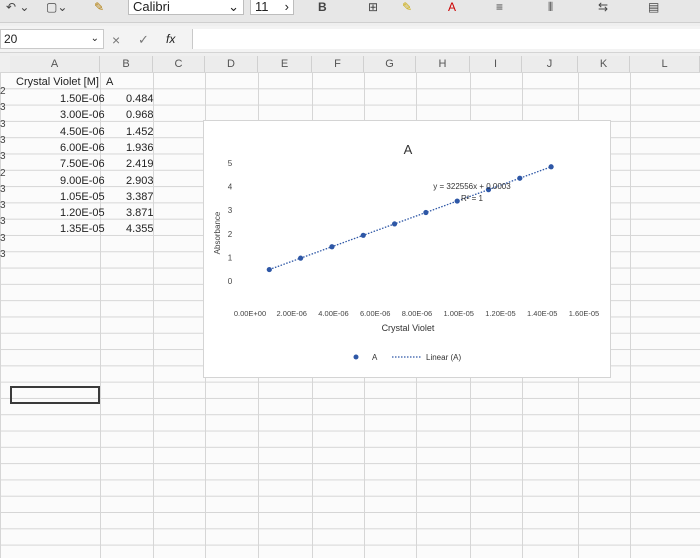 This screenshot has height=558, width=700. Describe the element at coordinates (140, 99) in the screenshot. I see `absorbance-cell: 0.484` at that location.